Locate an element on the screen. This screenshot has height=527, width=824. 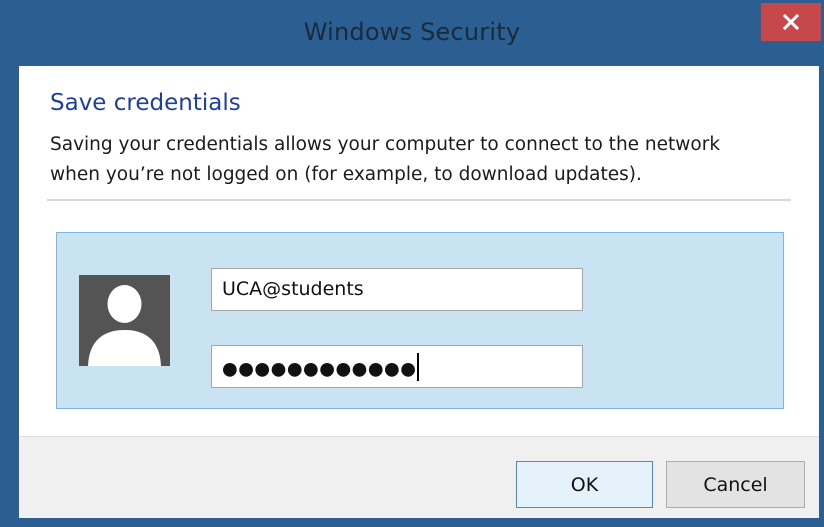
title-bar: Windows Security is located at coordinates (412, 33).